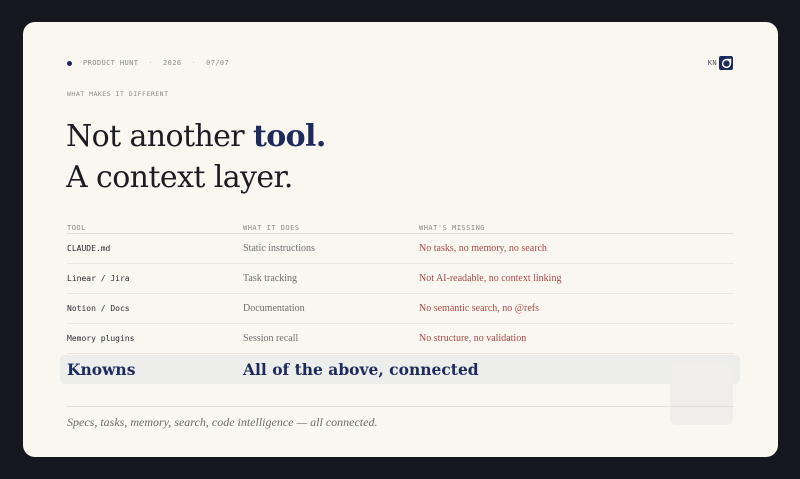 Image resolution: width=800 pixels, height=479 pixels. I want to click on highlight-row: Knowns All of the above, connected, so click(273, 370).